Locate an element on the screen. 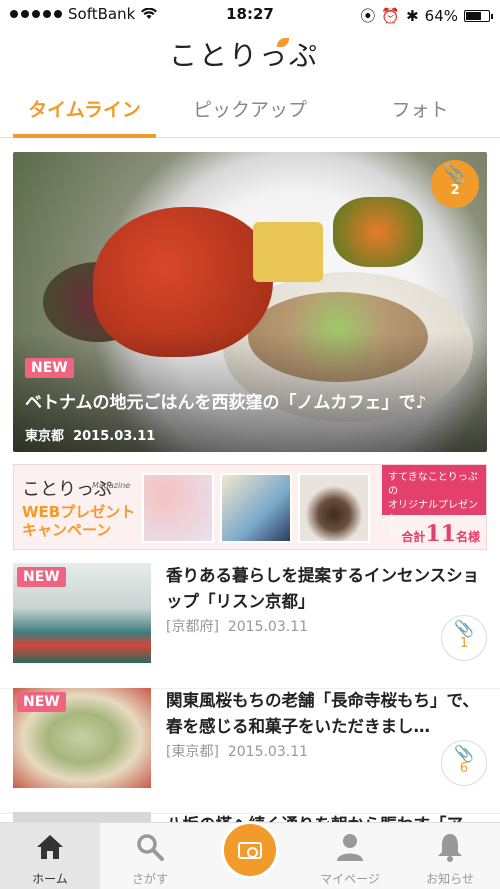 The width and height of the screenshot is (500, 889). hero-image-vegetables is located at coordinates (378, 232).